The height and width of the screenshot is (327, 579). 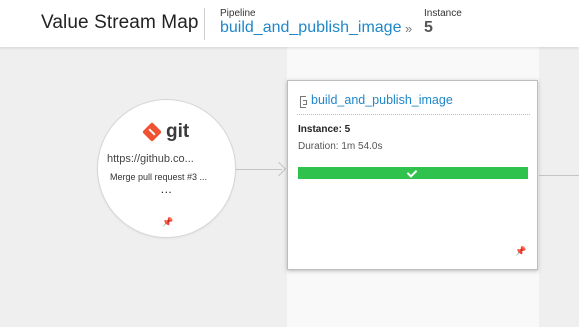 I want to click on card-header: build_and_publish_image, so click(x=413, y=101).